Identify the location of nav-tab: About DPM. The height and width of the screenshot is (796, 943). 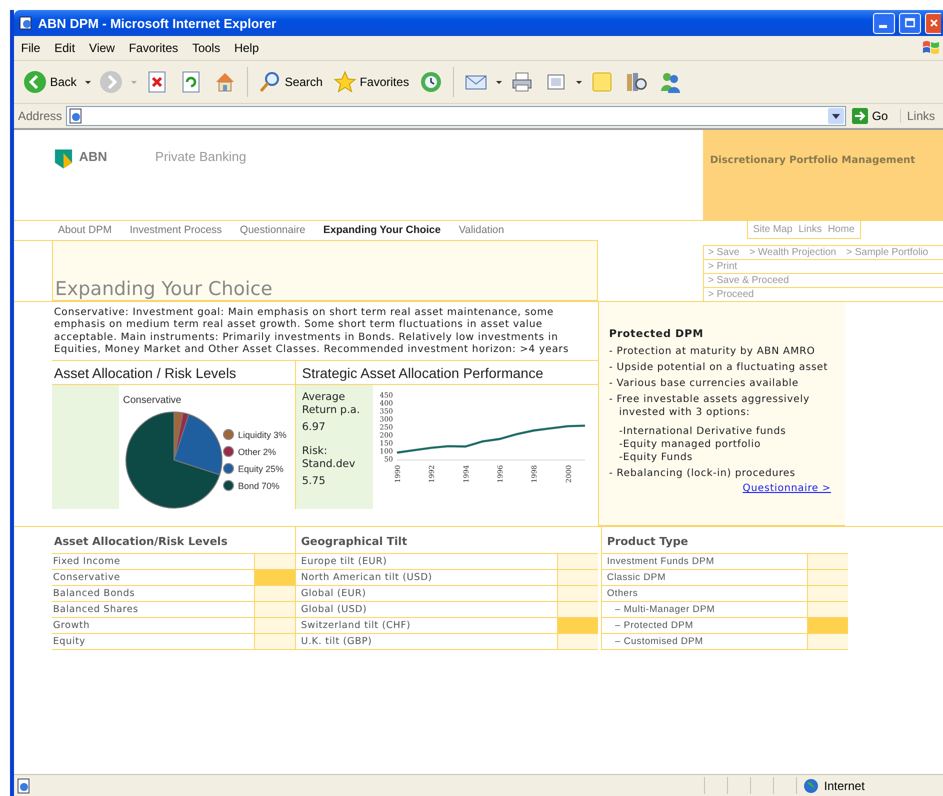
(85, 230).